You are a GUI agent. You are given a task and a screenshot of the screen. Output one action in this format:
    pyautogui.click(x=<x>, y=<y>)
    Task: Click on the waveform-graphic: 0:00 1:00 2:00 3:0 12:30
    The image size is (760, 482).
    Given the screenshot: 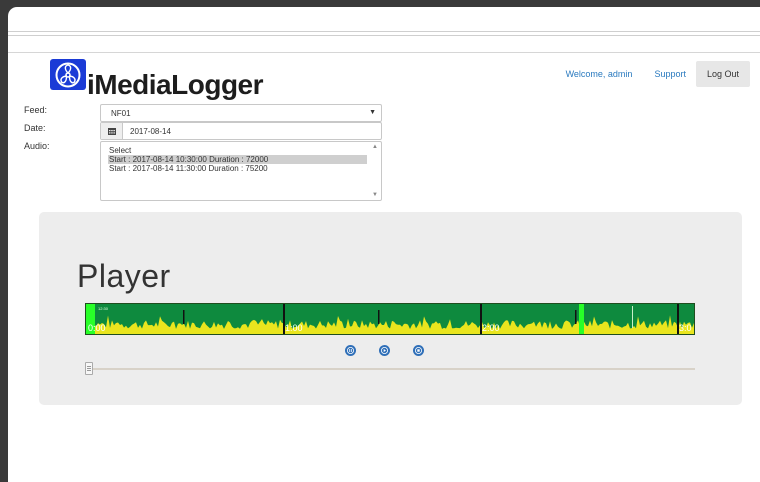 What is the action you would take?
    pyautogui.click(x=390, y=319)
    